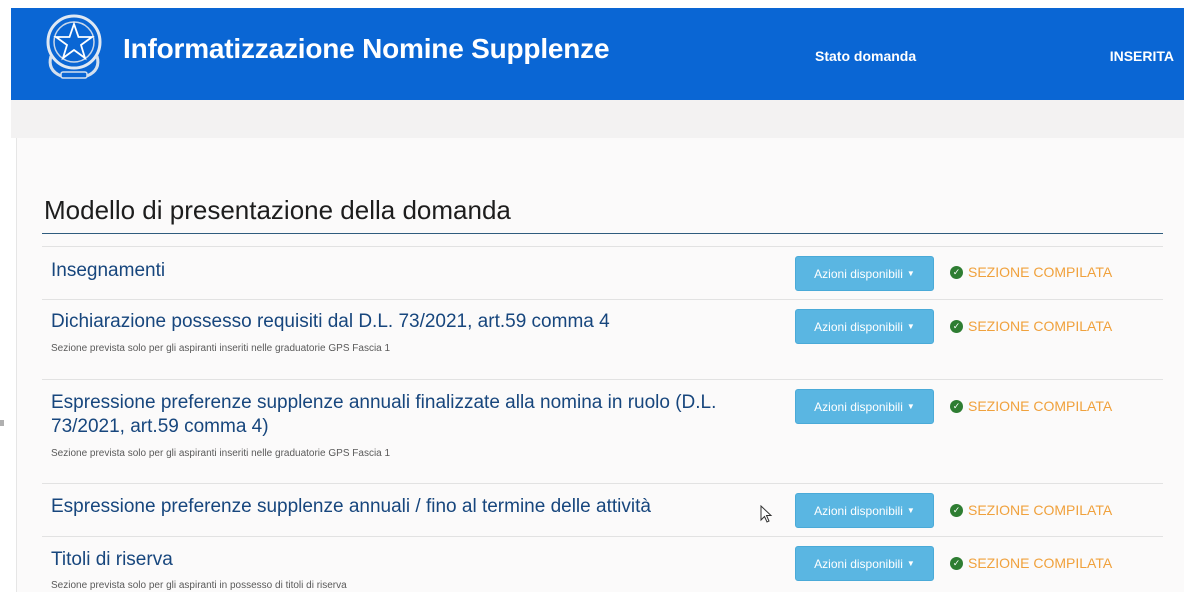 The width and height of the screenshot is (1184, 592). What do you see at coordinates (602, 233) in the screenshot?
I see `title-divider` at bounding box center [602, 233].